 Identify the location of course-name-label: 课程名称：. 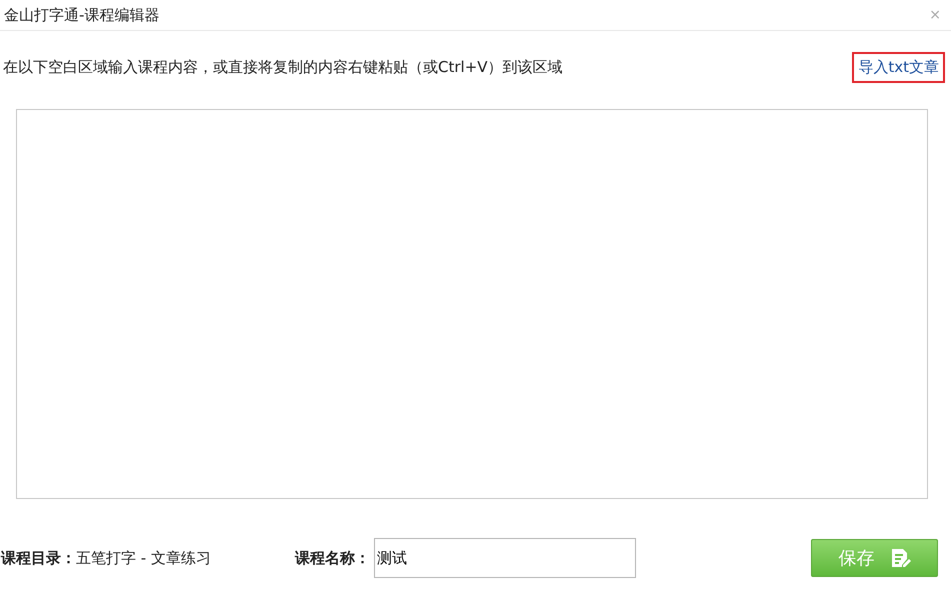
(332, 558).